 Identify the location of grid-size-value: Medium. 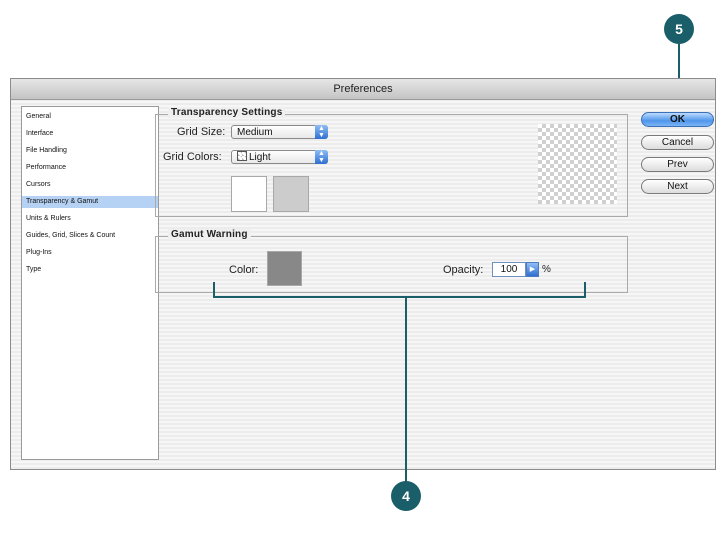
(255, 132).